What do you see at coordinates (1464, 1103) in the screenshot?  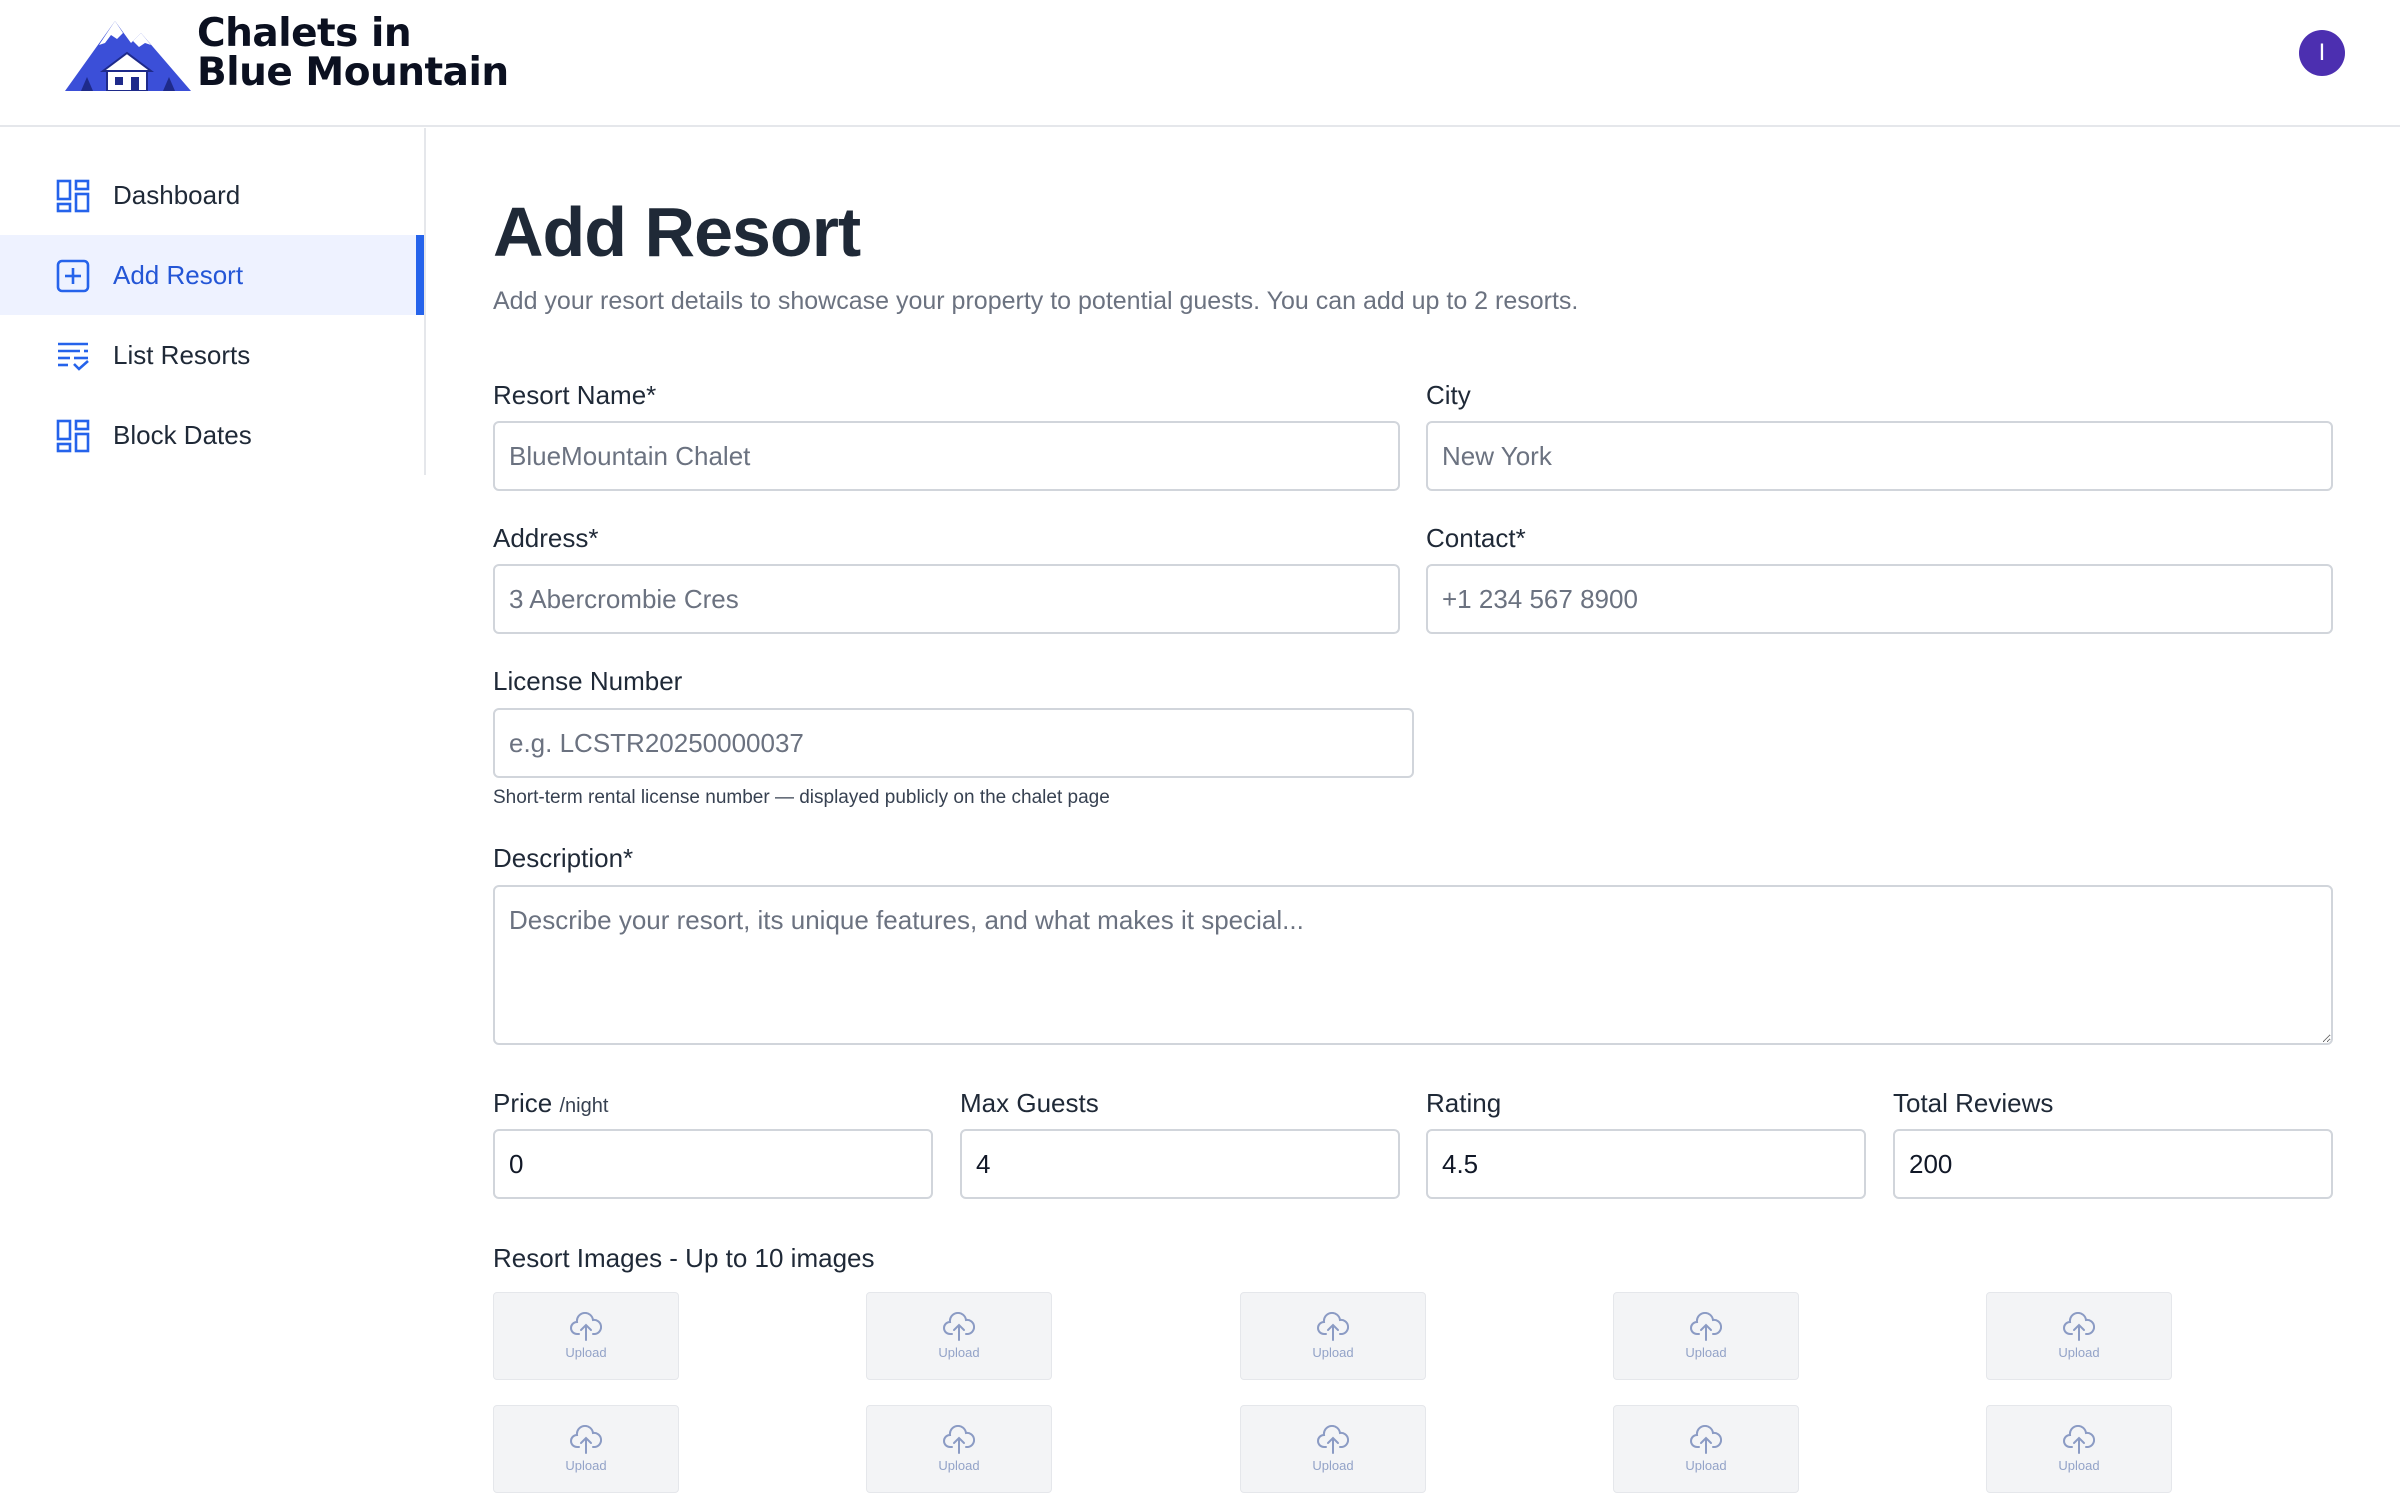 I see `rating-label: Rating` at bounding box center [1464, 1103].